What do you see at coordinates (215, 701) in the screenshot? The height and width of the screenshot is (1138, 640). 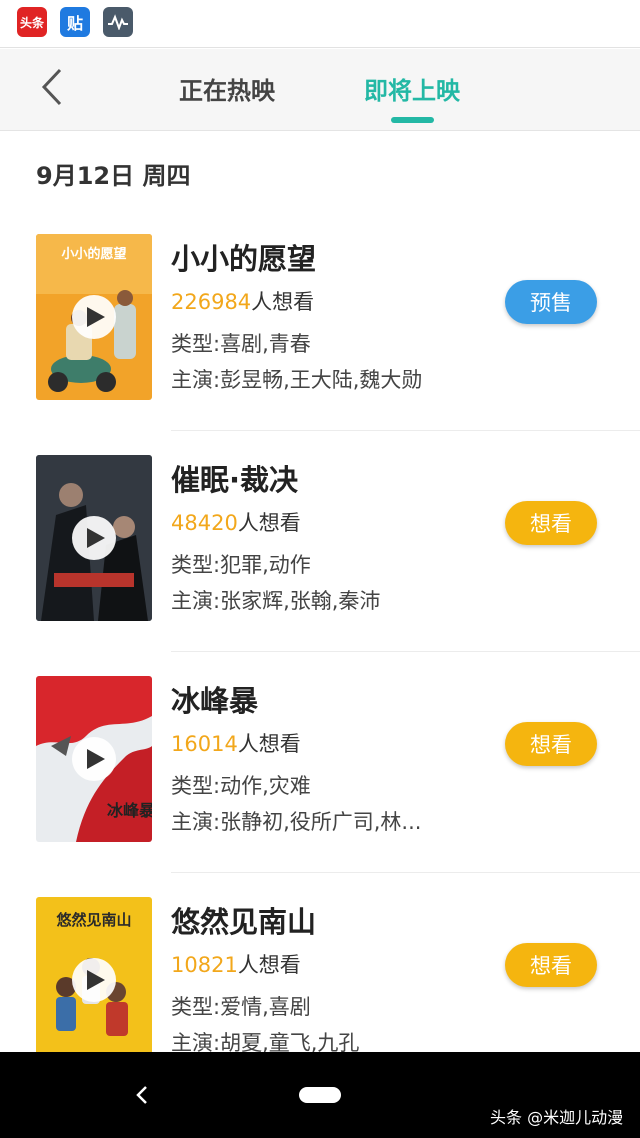 I see `movie-title: 冰峰暴` at bounding box center [215, 701].